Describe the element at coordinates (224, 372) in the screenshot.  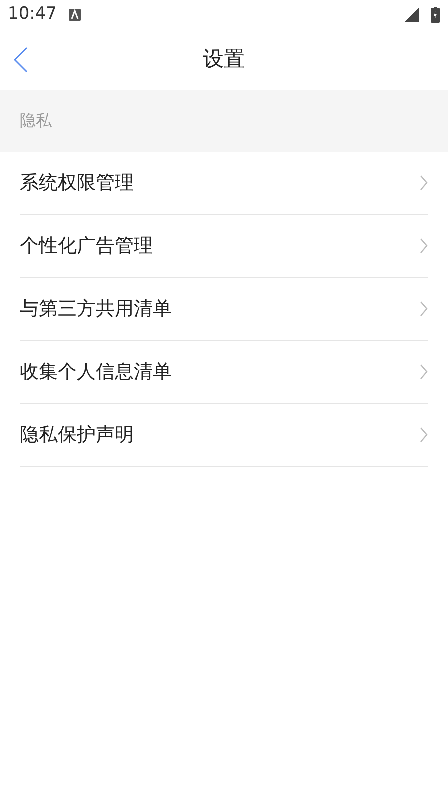
I see `settings-row: 收集个人信息清单` at that location.